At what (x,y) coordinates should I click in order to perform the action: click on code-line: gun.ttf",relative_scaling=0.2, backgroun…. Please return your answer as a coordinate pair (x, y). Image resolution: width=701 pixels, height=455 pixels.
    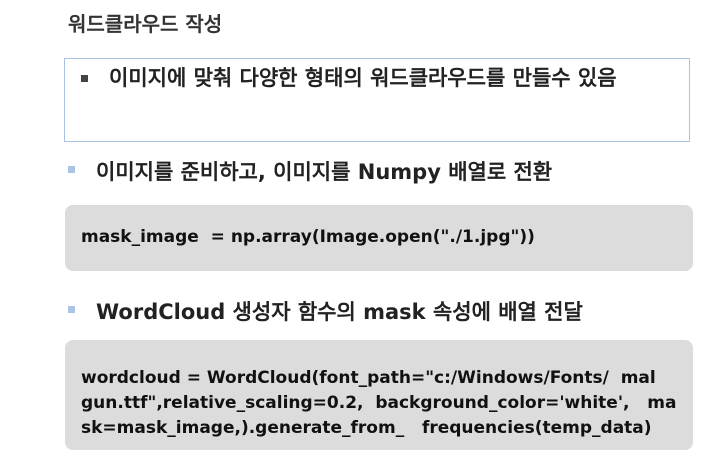
    Looking at the image, I should click on (379, 403).